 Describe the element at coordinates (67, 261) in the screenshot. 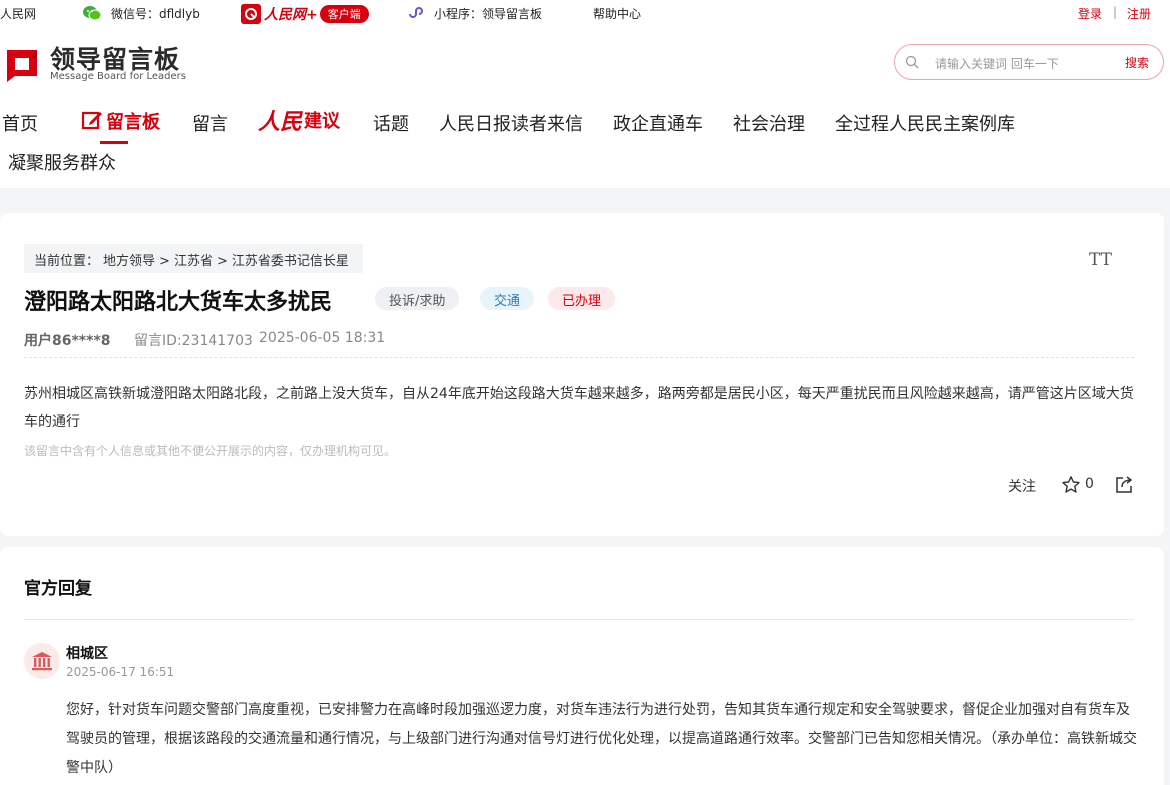

I see `breadcrumb-prefix: 当前位置：` at that location.